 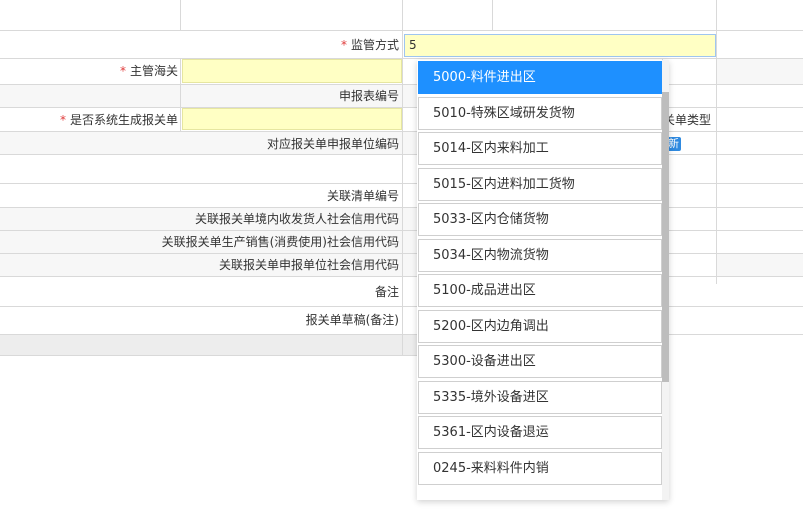 What do you see at coordinates (540, 290) in the screenshot?
I see `dropdown-option: 5100-成品进出区` at bounding box center [540, 290].